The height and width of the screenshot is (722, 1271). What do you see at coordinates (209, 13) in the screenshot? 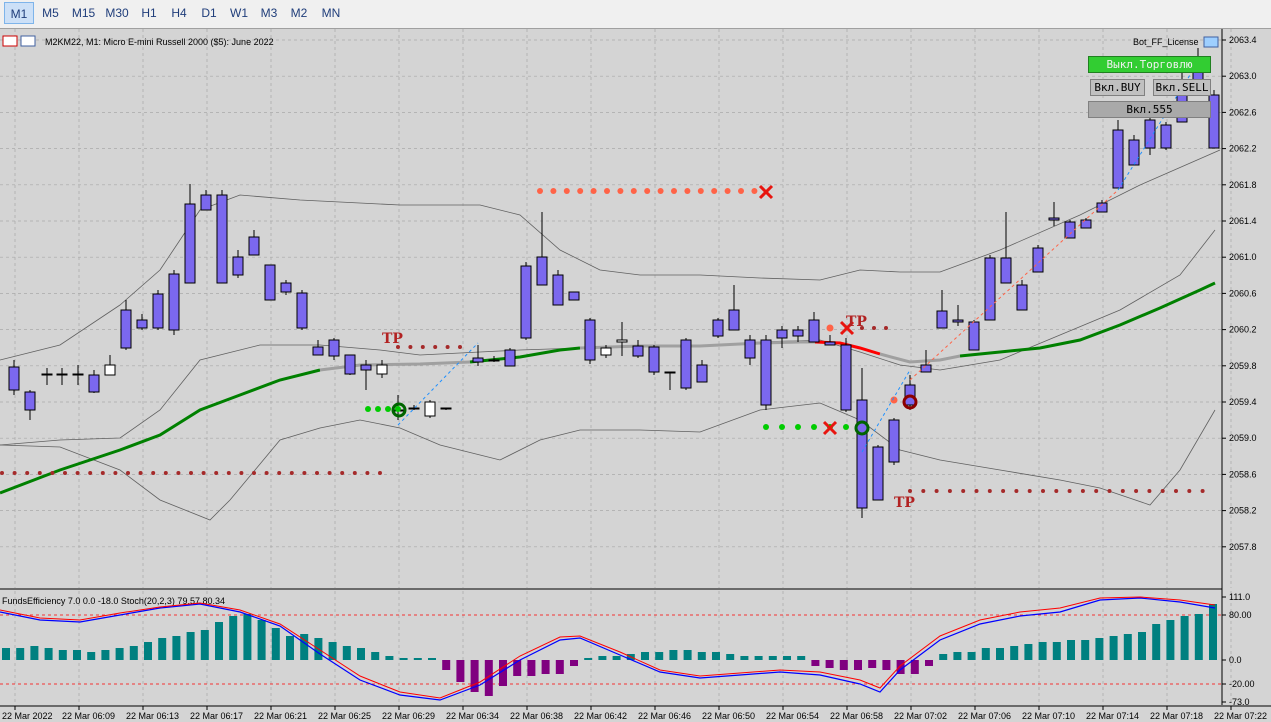
I see `timeframe-d1: D1` at bounding box center [209, 13].